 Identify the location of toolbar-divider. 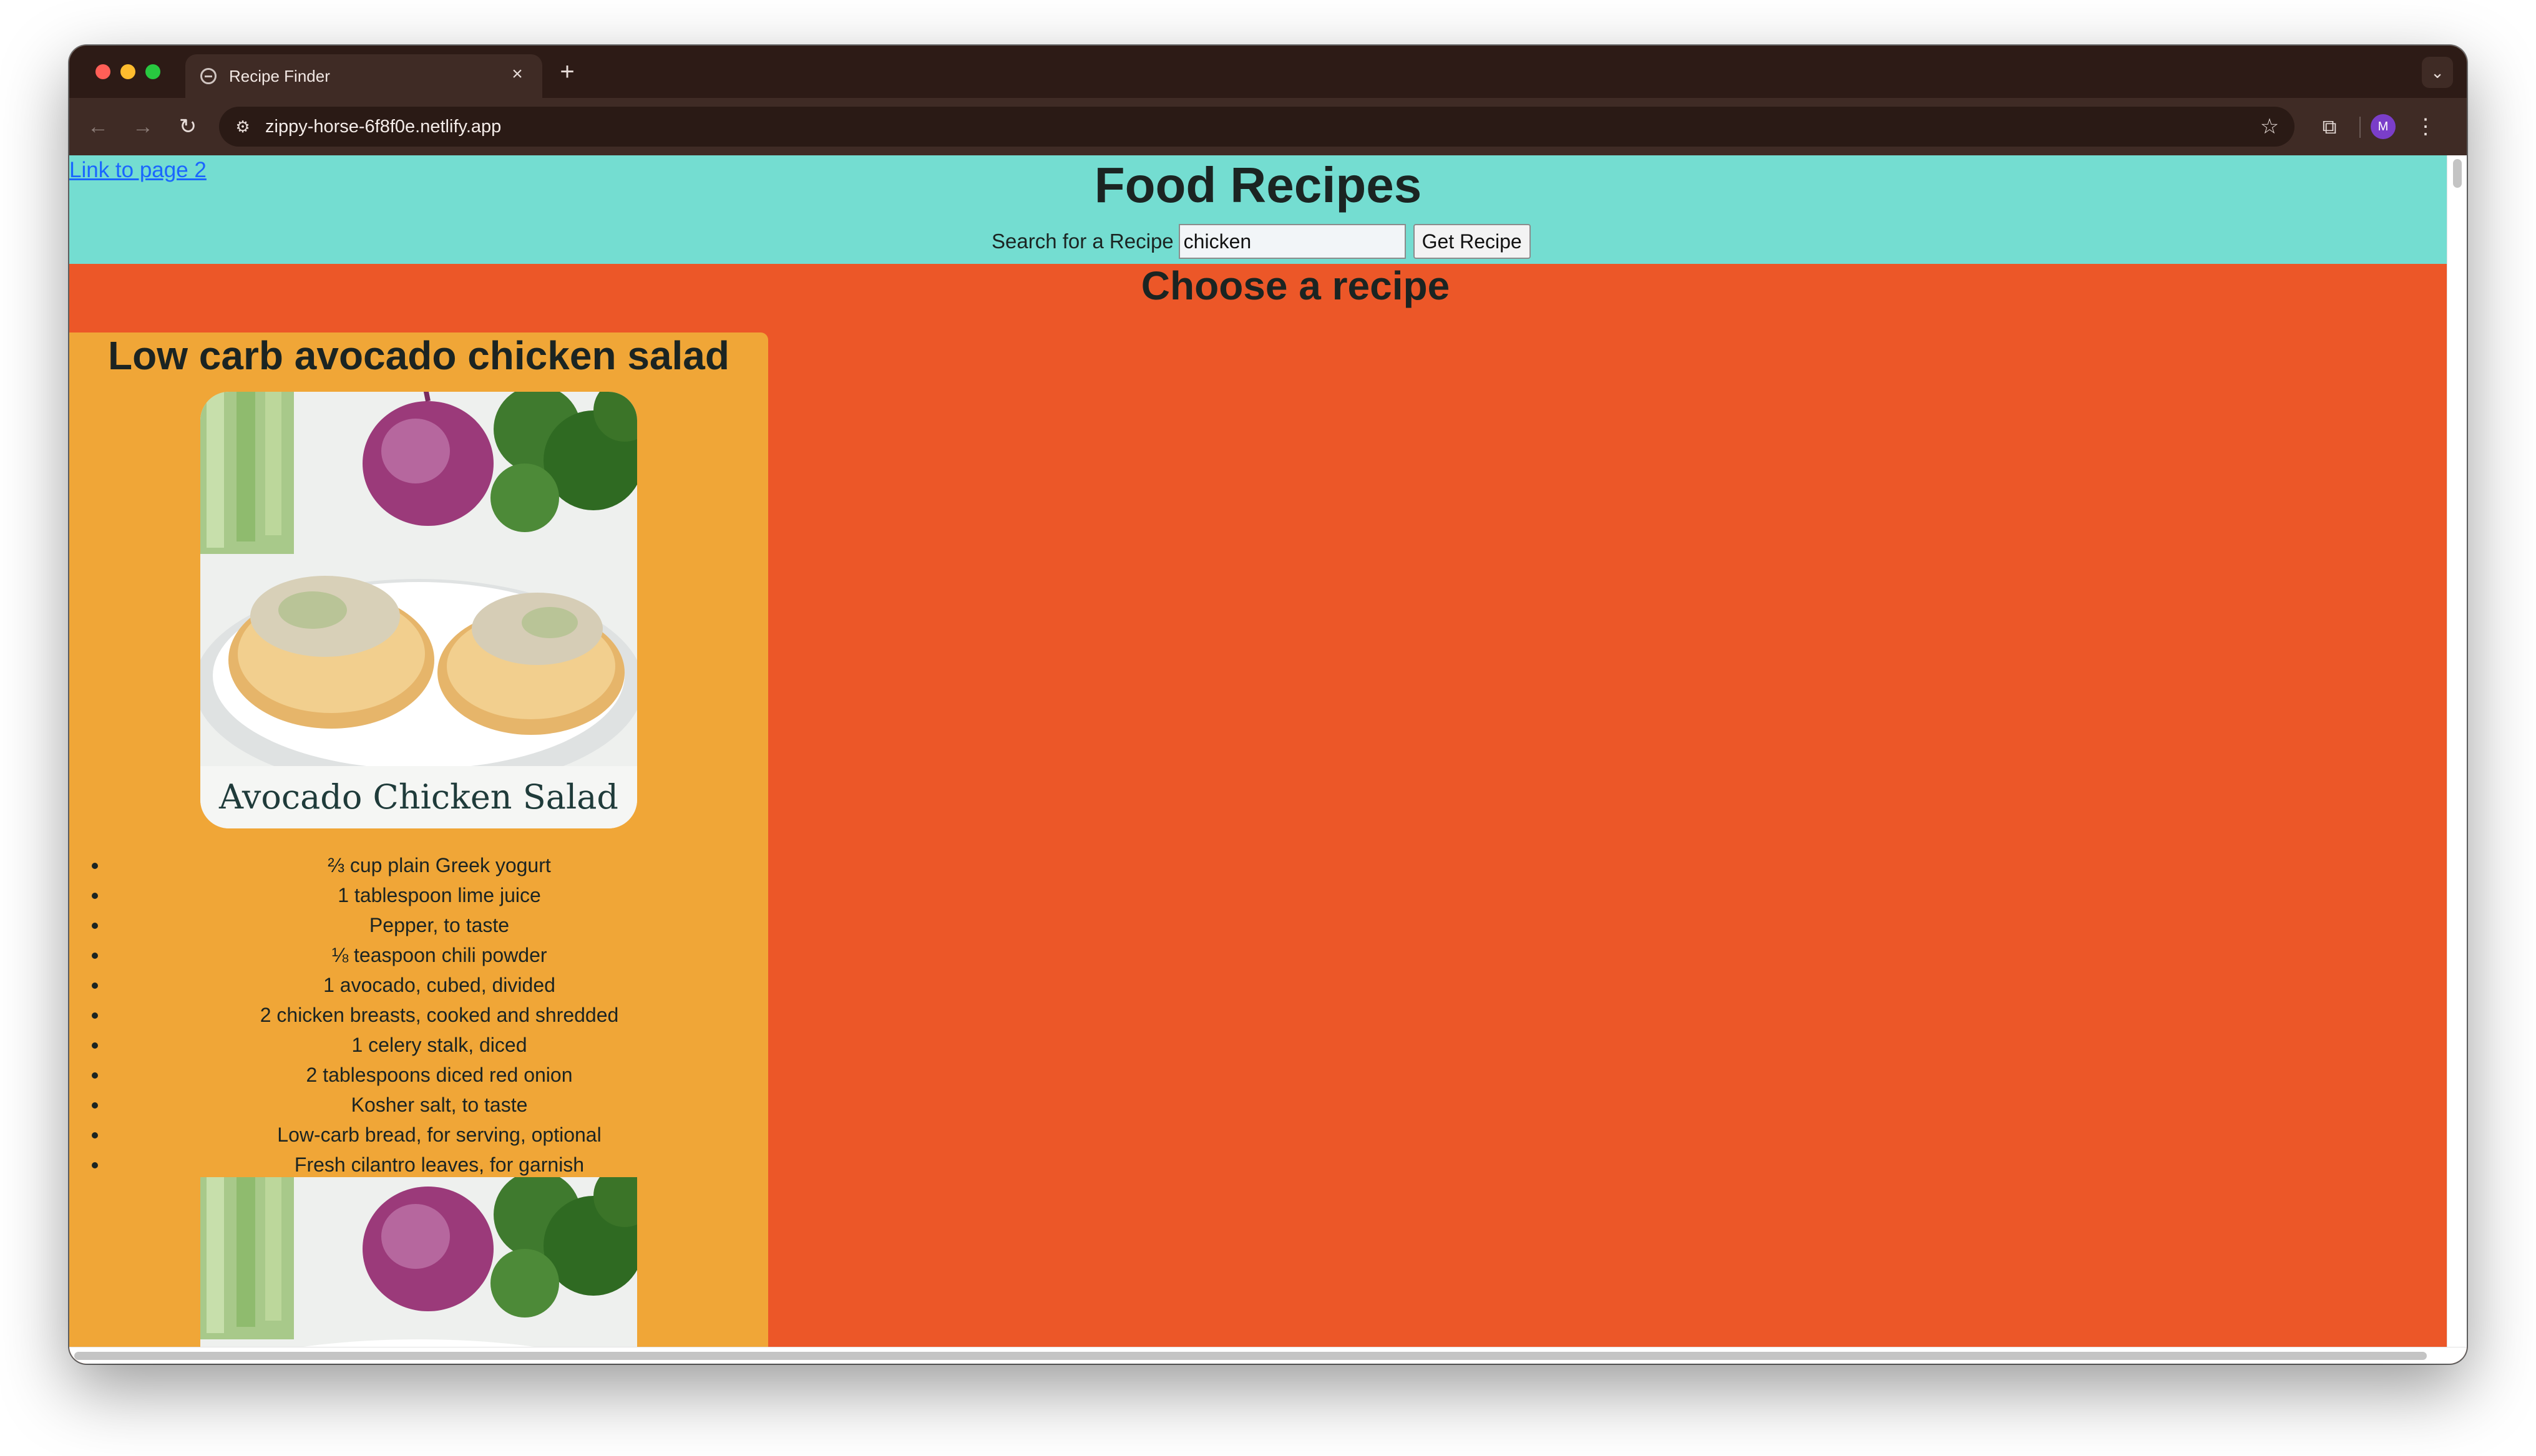
(2360, 128).